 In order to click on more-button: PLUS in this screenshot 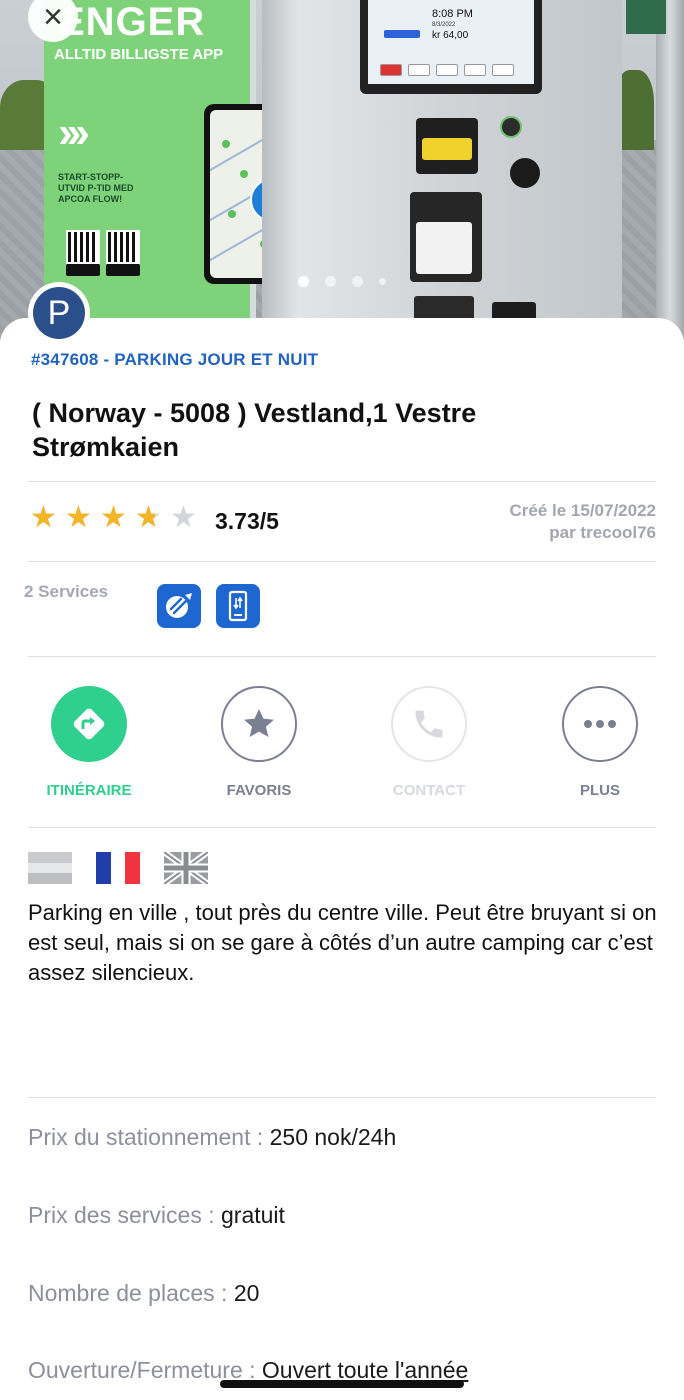, I will do `click(600, 742)`.